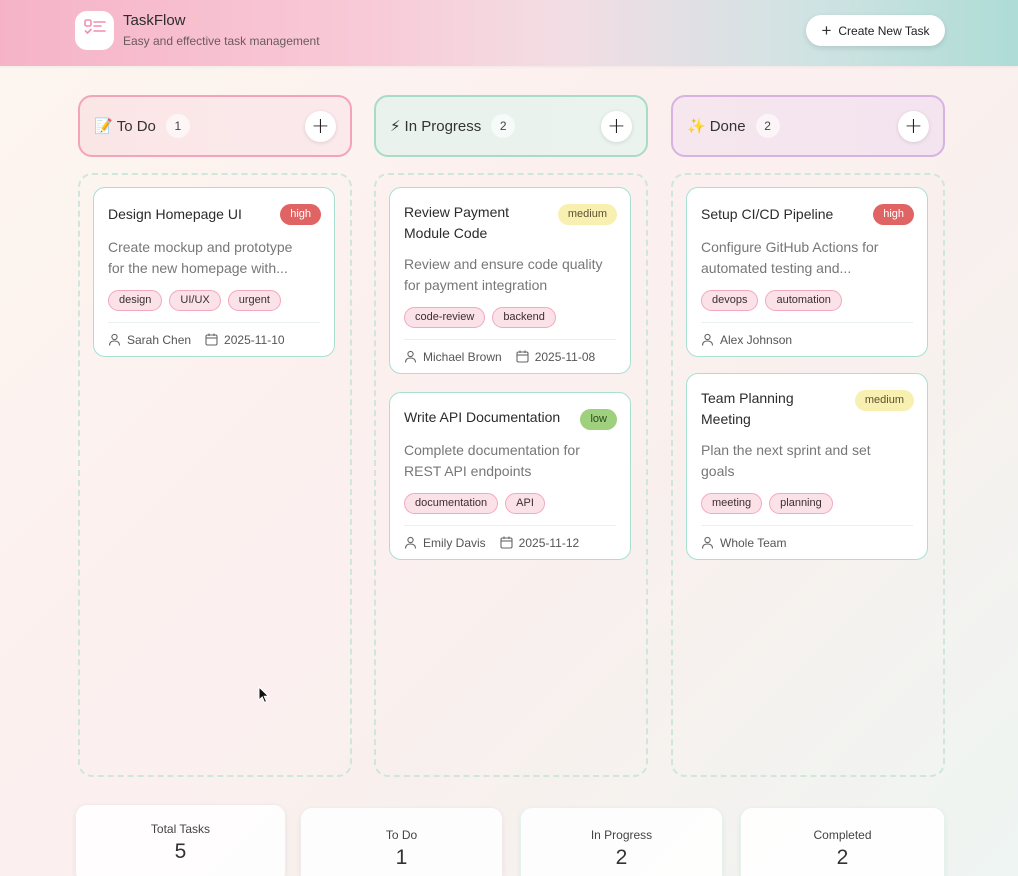 This screenshot has height=876, width=1018. I want to click on task-meta: Whole Team, so click(807, 542).